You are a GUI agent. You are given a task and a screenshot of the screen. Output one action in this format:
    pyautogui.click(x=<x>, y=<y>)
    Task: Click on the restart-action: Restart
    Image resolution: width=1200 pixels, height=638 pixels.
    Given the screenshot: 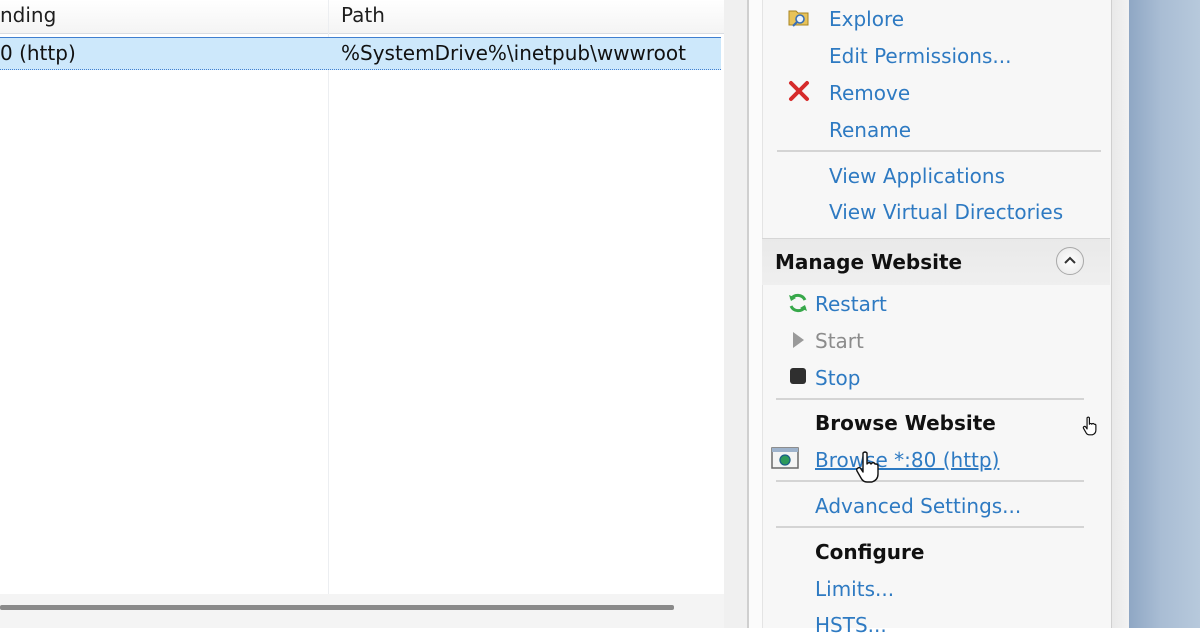 What is the action you would take?
    pyautogui.click(x=851, y=304)
    